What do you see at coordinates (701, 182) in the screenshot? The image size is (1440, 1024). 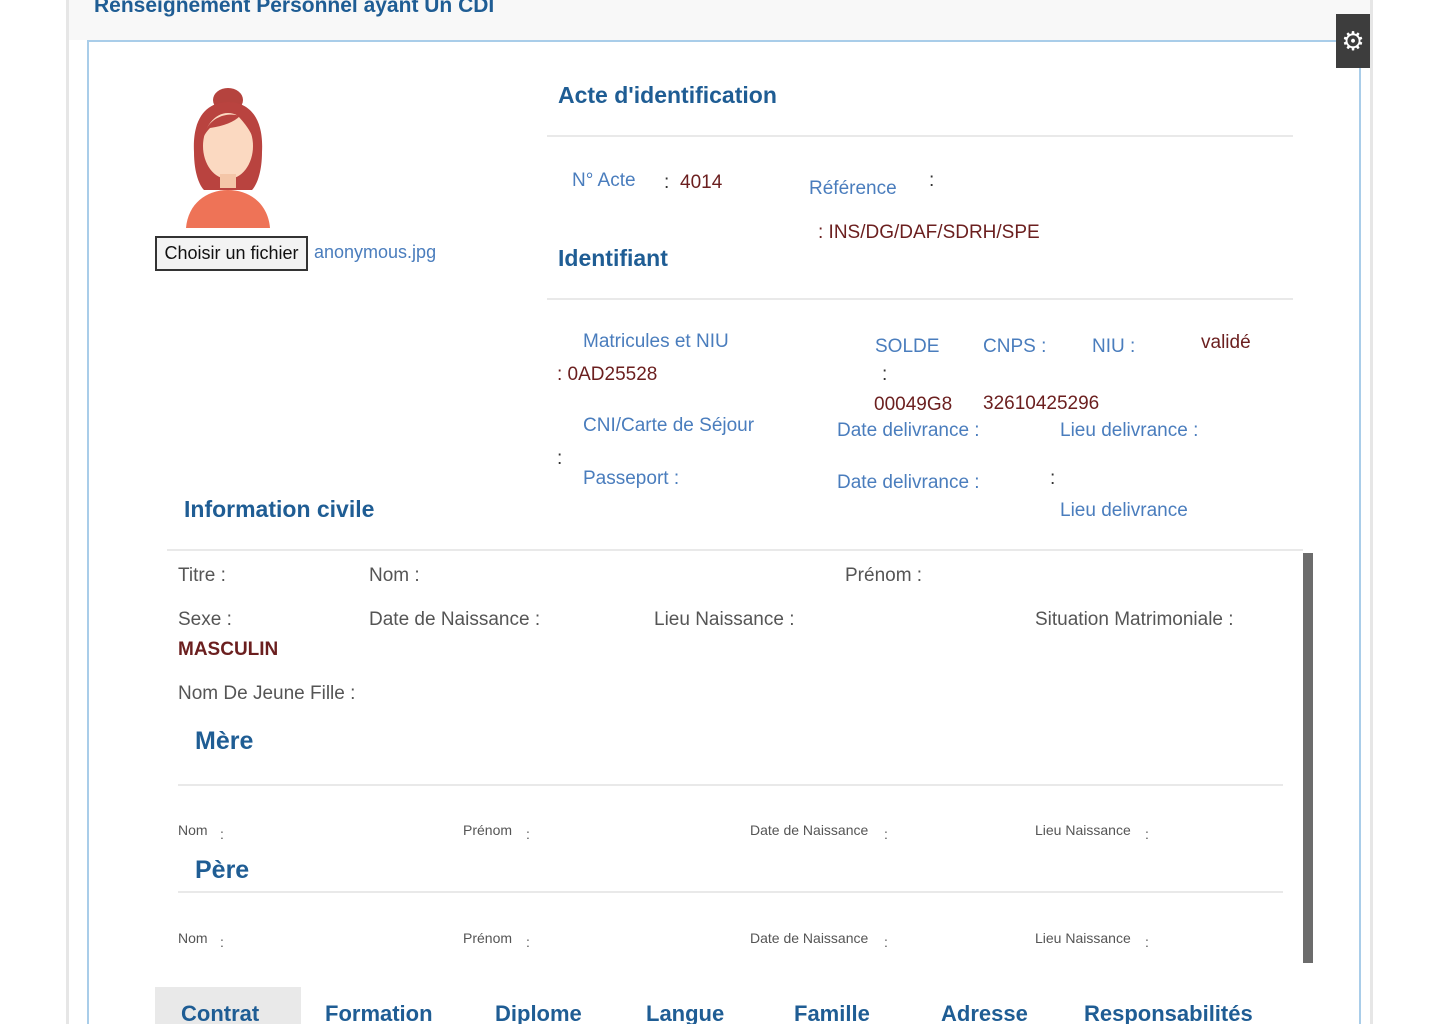 I see `no-acte-value: 4014` at bounding box center [701, 182].